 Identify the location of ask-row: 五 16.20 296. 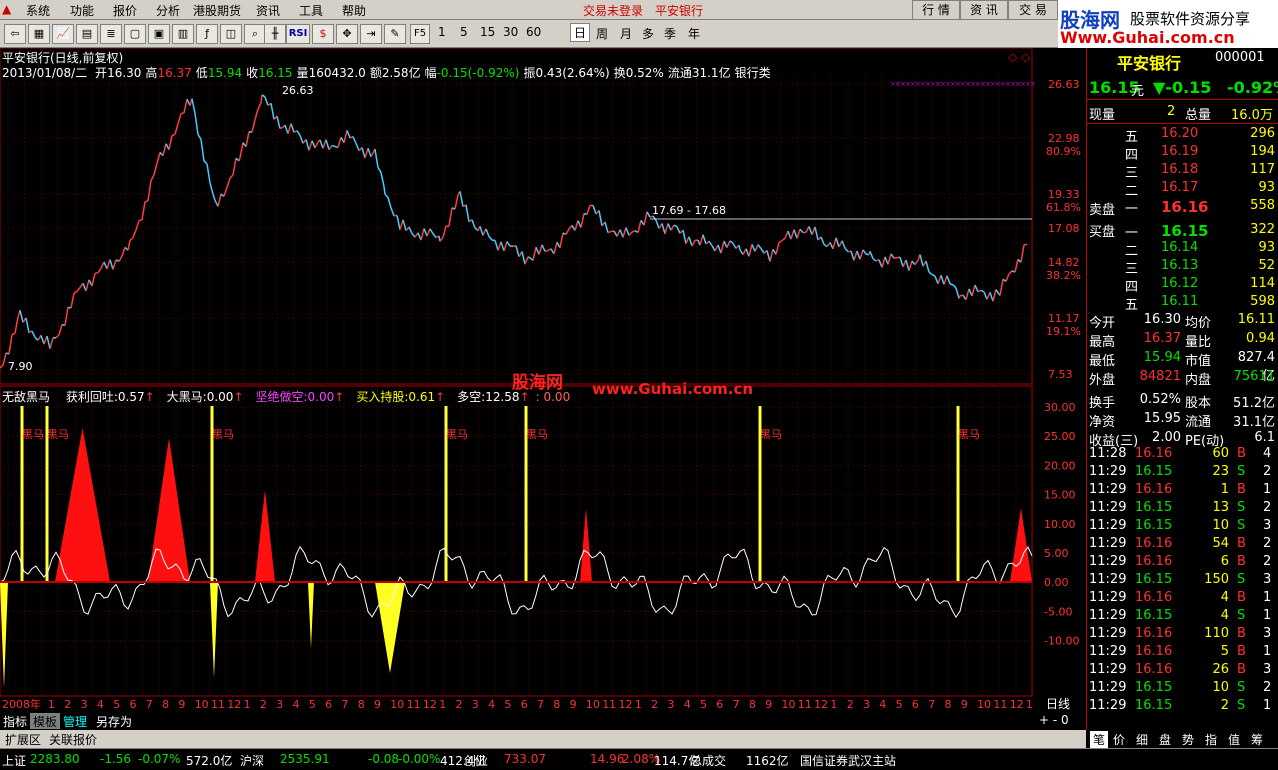
(1182, 135).